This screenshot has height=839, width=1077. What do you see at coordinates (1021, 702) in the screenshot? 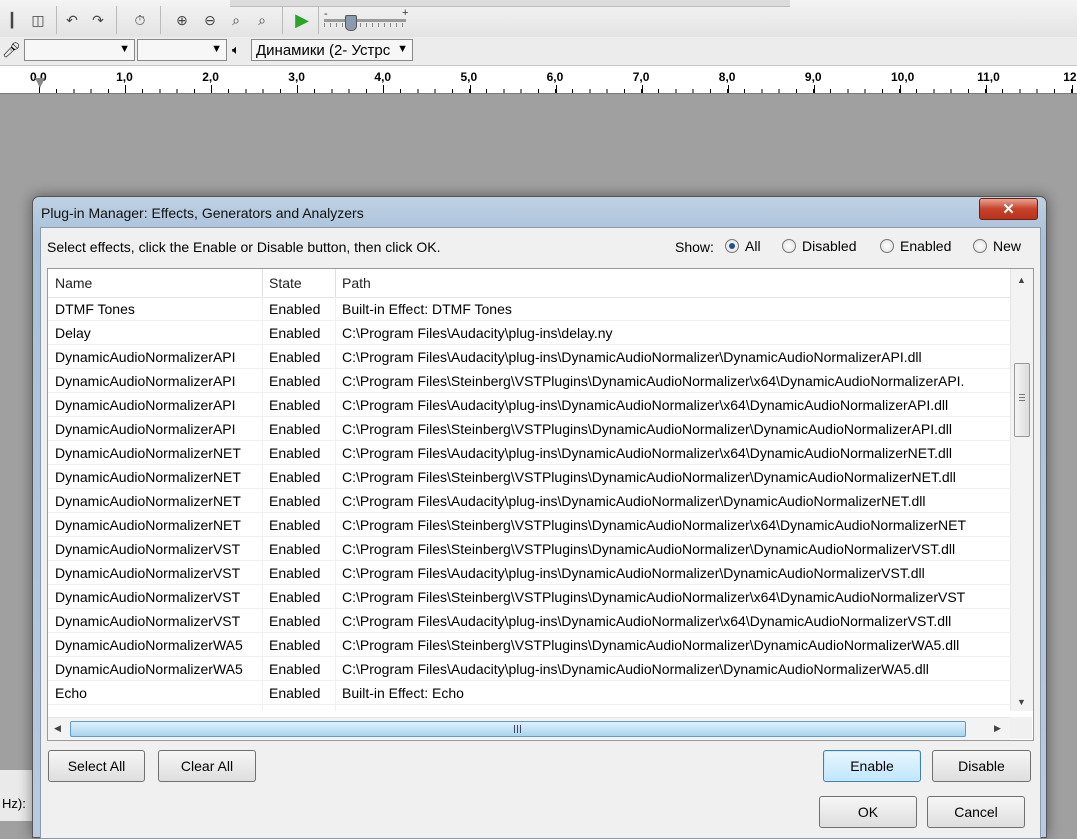
I see `scroll-down-icon: ▼` at bounding box center [1021, 702].